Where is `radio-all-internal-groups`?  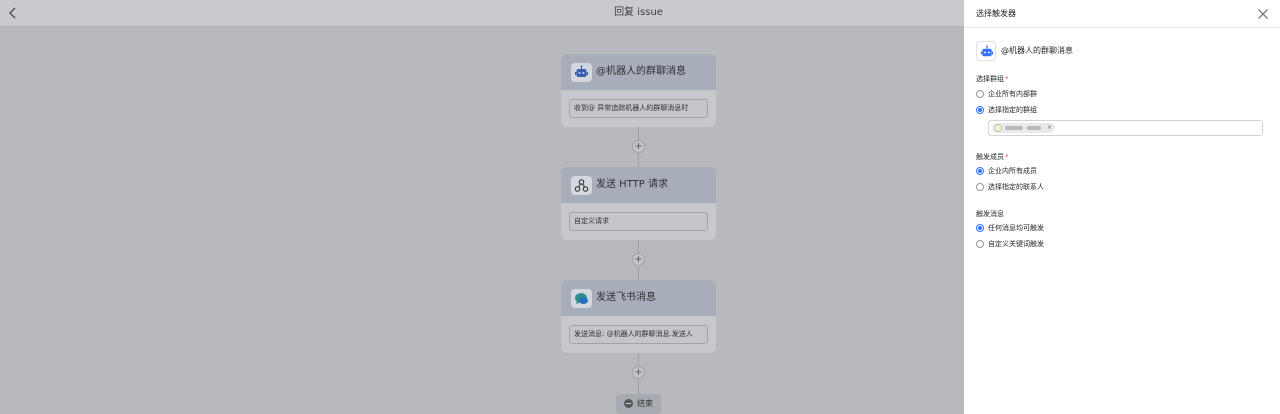 radio-all-internal-groups is located at coordinates (980, 94).